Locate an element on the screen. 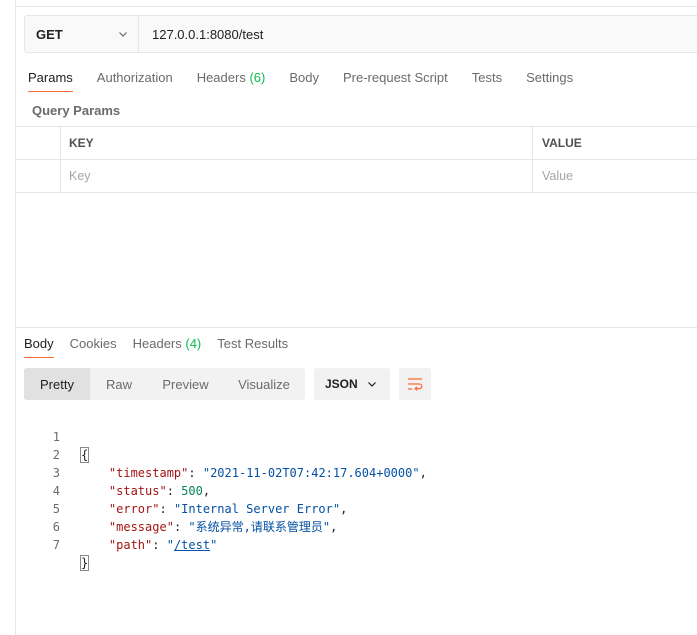  code-text: "path": "/test" is located at coordinates (163, 545).